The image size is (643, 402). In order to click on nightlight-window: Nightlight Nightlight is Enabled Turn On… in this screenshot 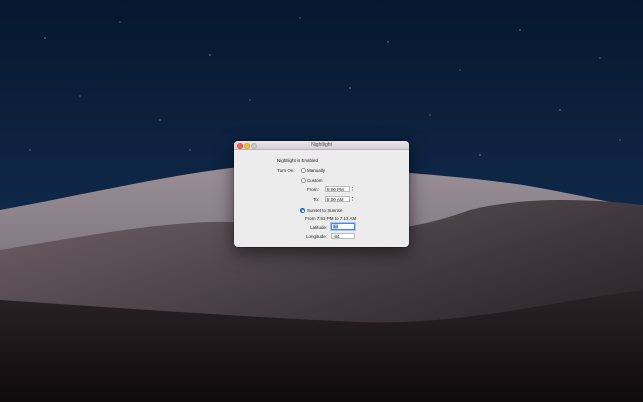, I will do `click(321, 194)`.